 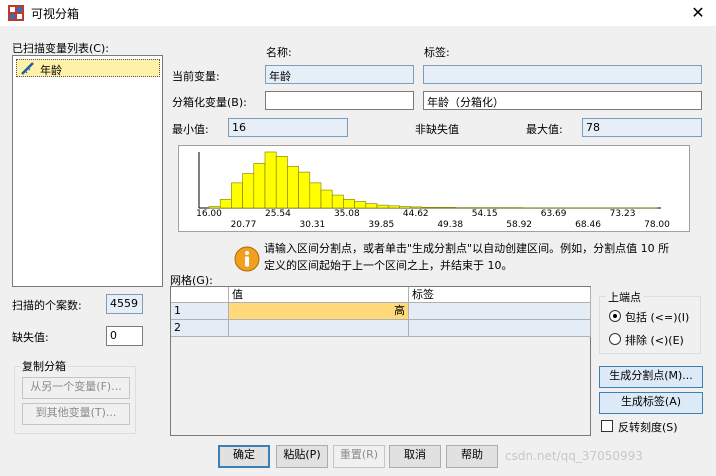 I want to click on grid-header-value: 值, so click(x=319, y=295).